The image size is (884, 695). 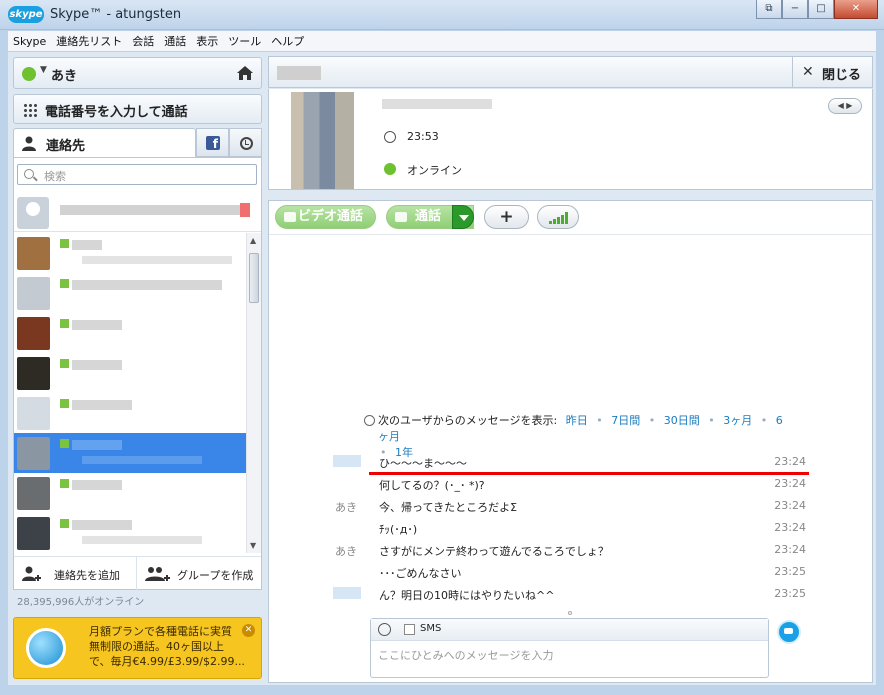 I want to click on redacted-badge, so click(x=245, y=210).